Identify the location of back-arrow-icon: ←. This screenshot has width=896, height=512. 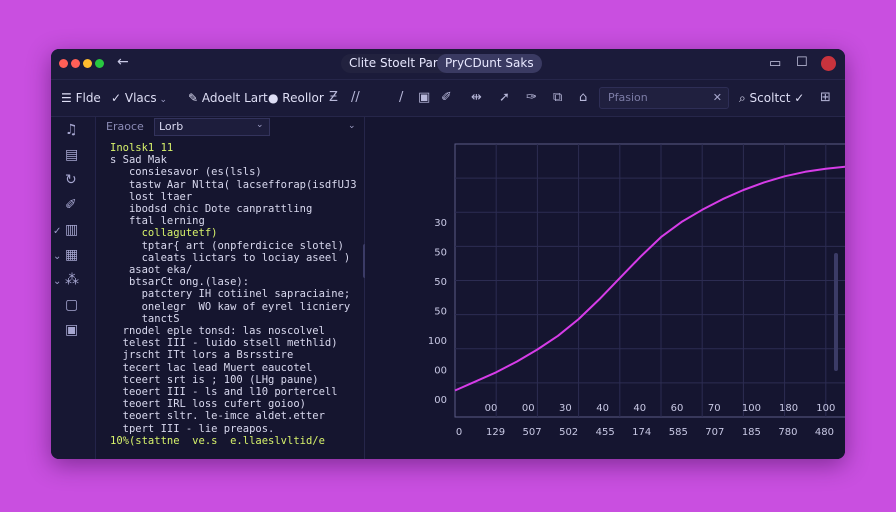
(123, 62).